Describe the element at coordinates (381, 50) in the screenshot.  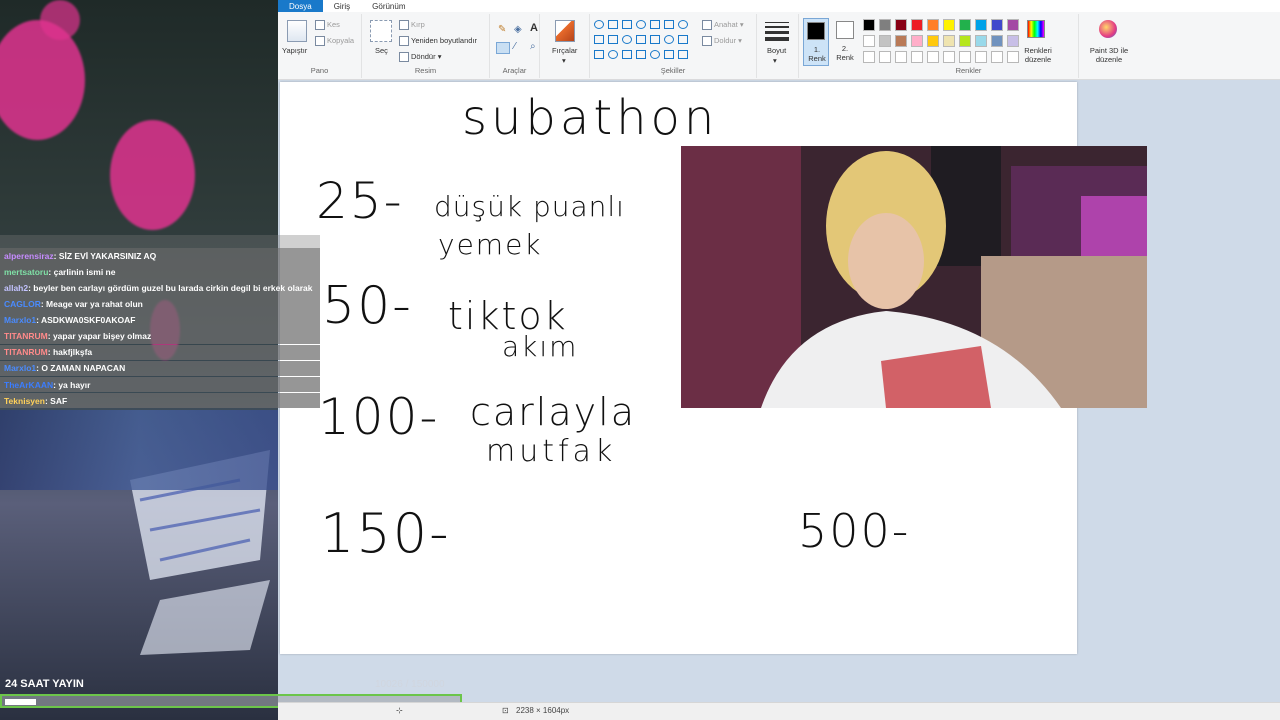
I see `select-button: Seç` at that location.